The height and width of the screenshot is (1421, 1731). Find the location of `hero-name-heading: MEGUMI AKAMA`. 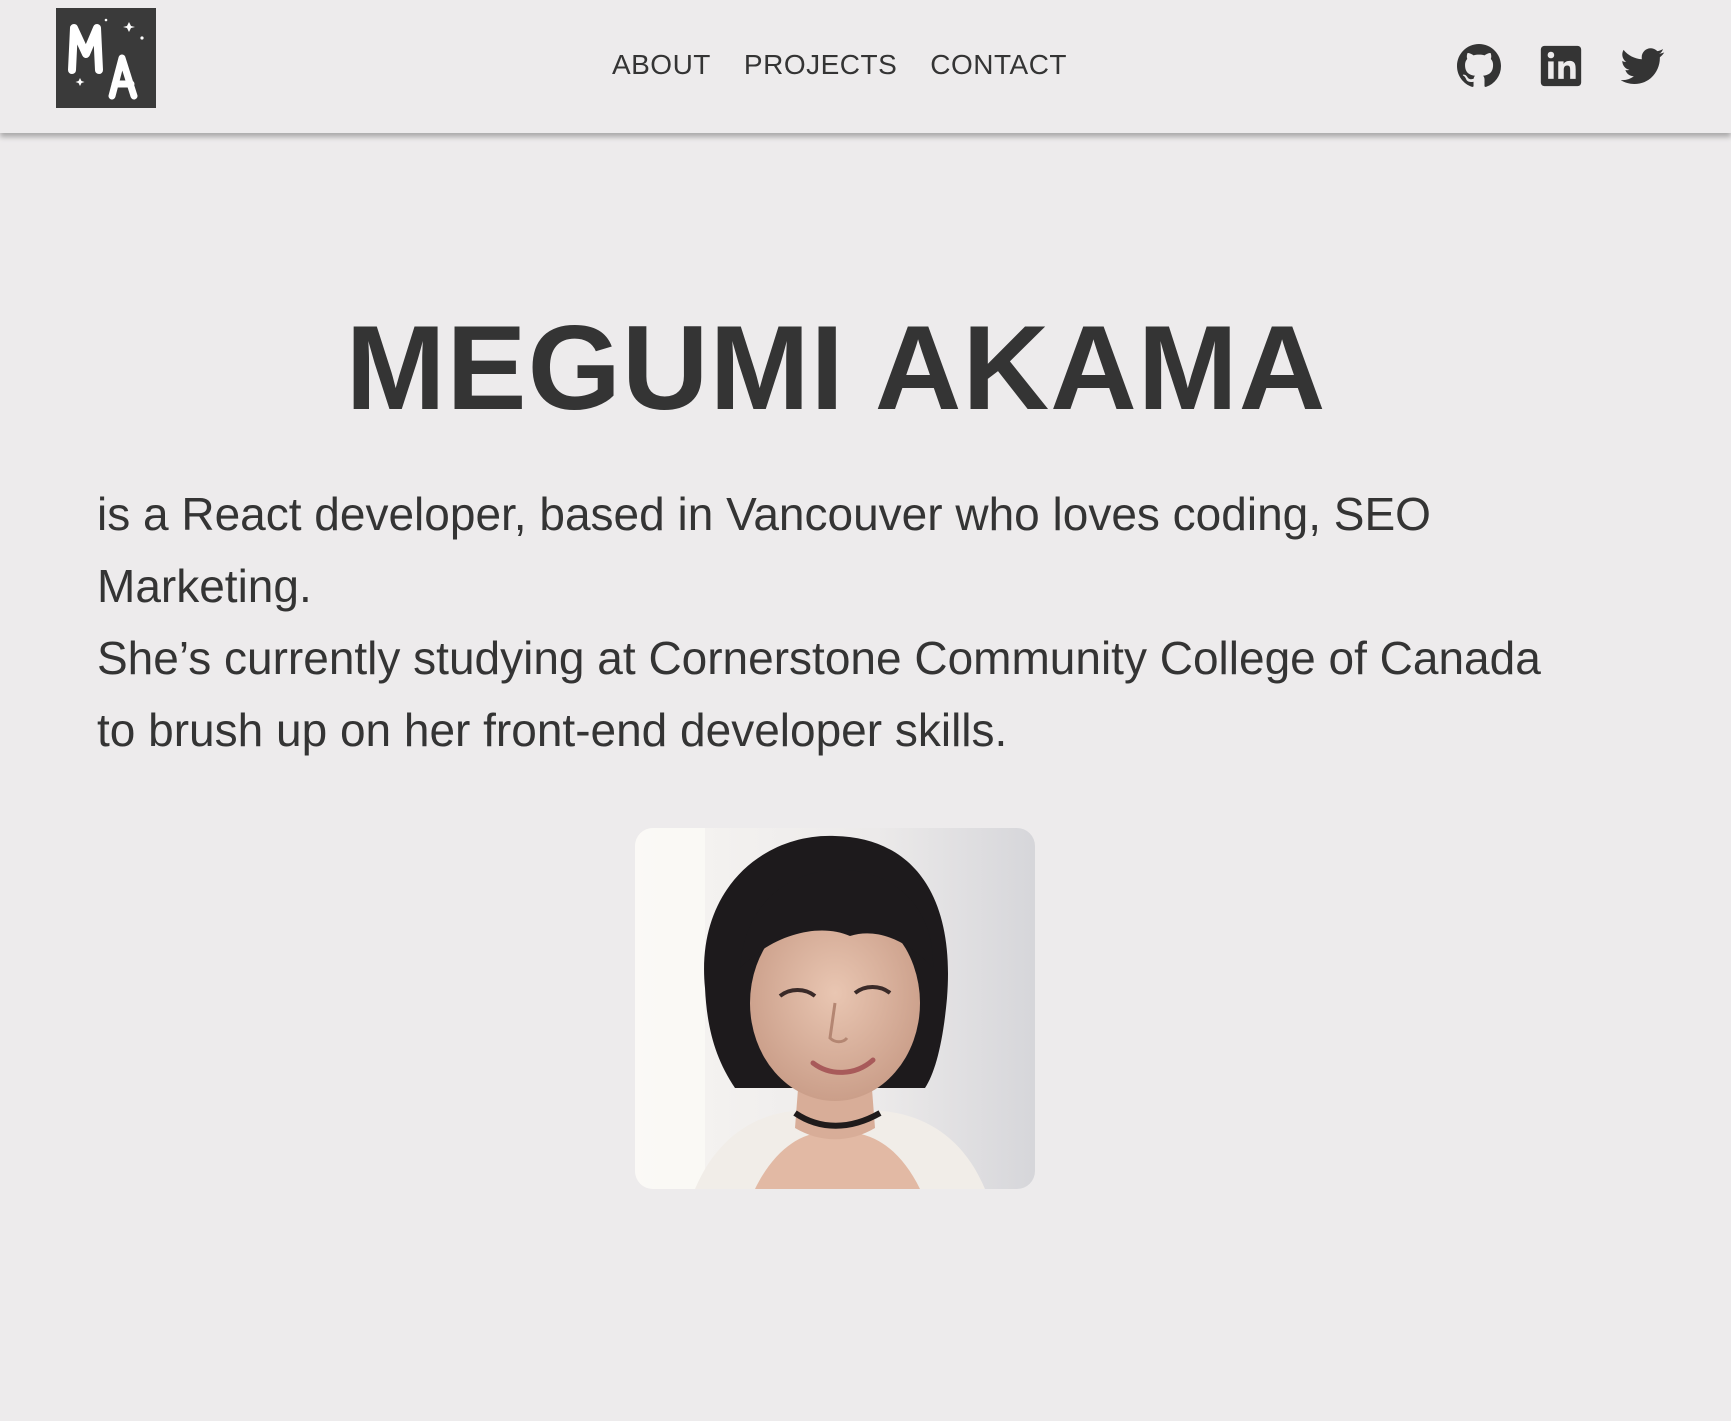

hero-name-heading: MEGUMI AKAMA is located at coordinates (836, 368).